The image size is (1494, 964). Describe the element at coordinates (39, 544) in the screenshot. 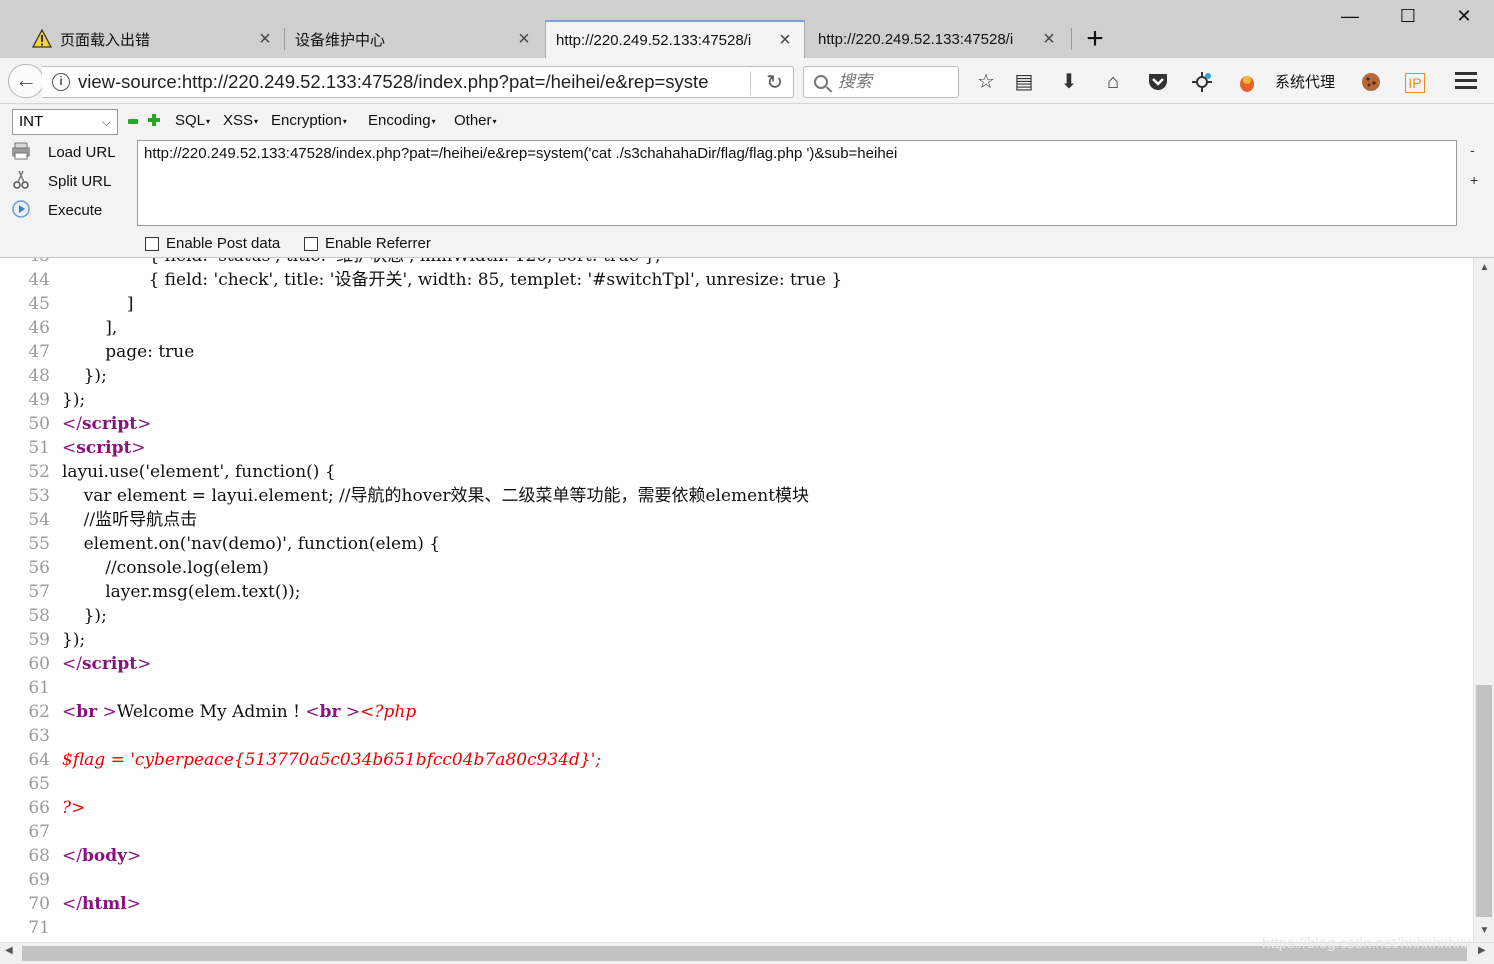

I see `line-number: 55` at that location.